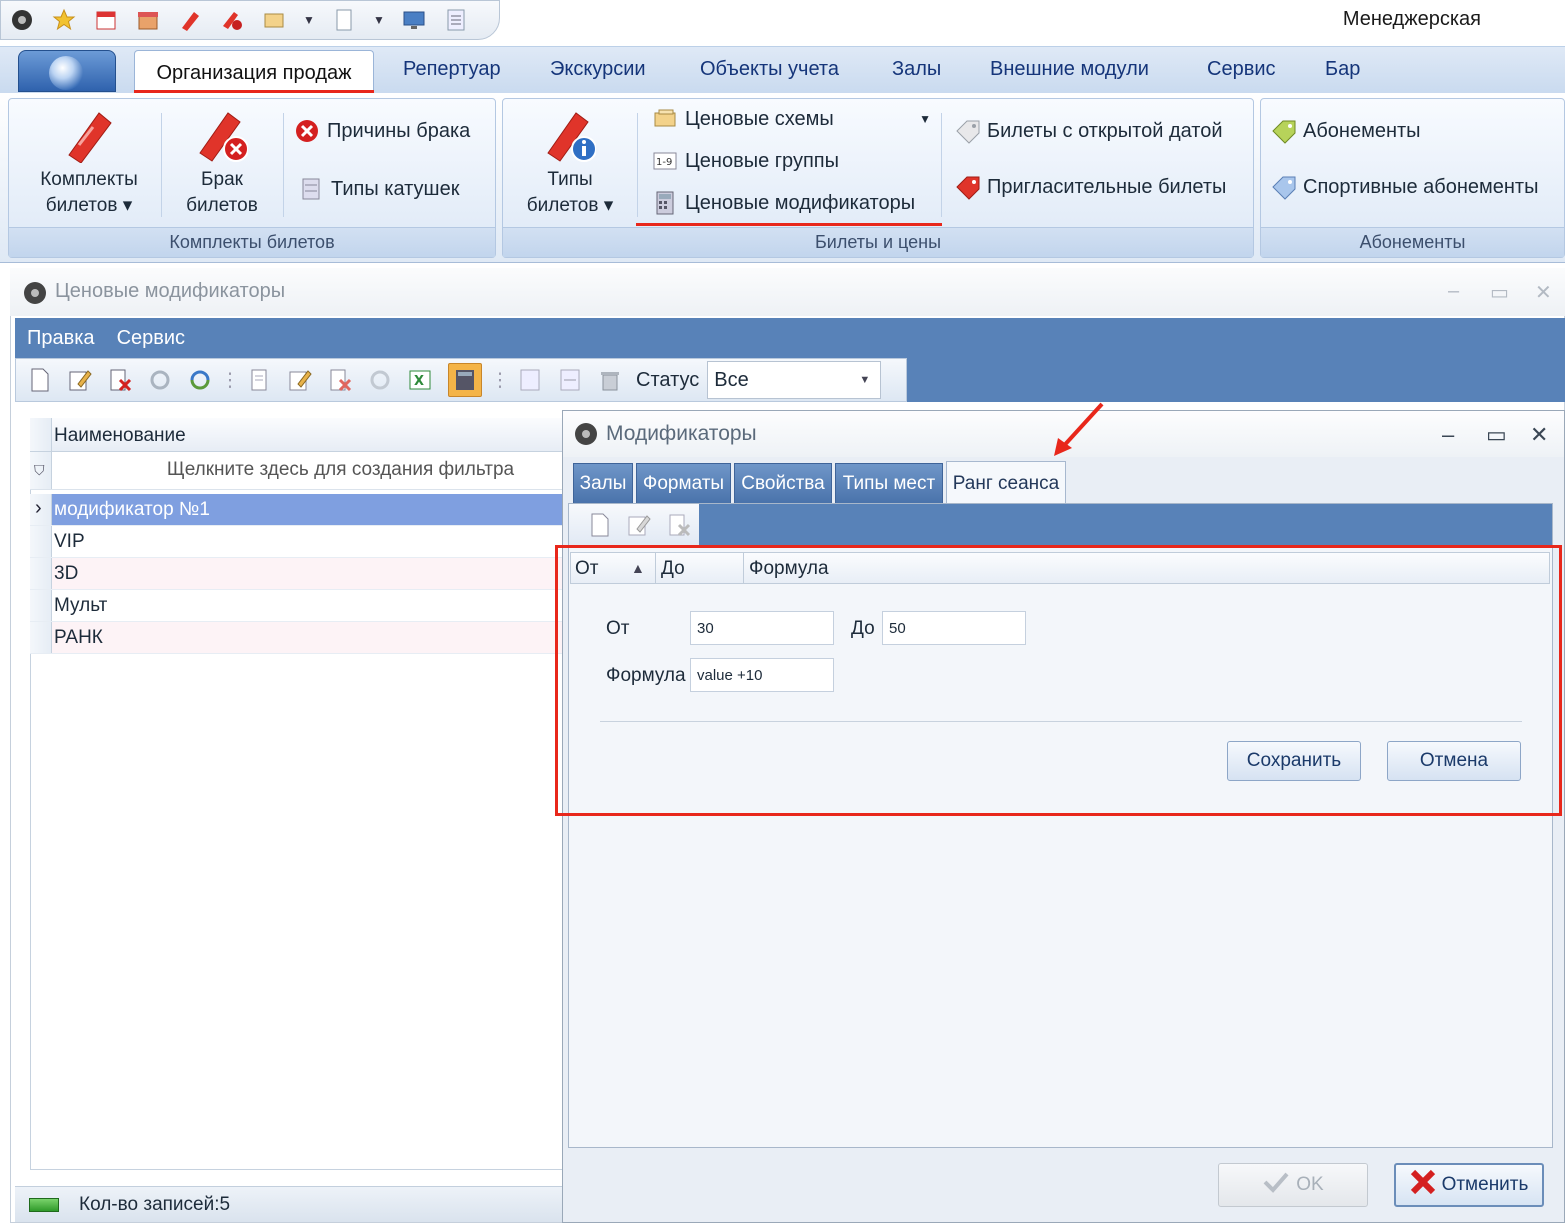  I want to click on remove-document-icon, so click(340, 380).